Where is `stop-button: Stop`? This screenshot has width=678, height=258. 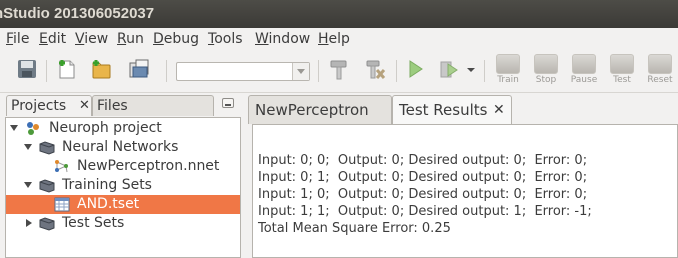
stop-button: Stop is located at coordinates (546, 71).